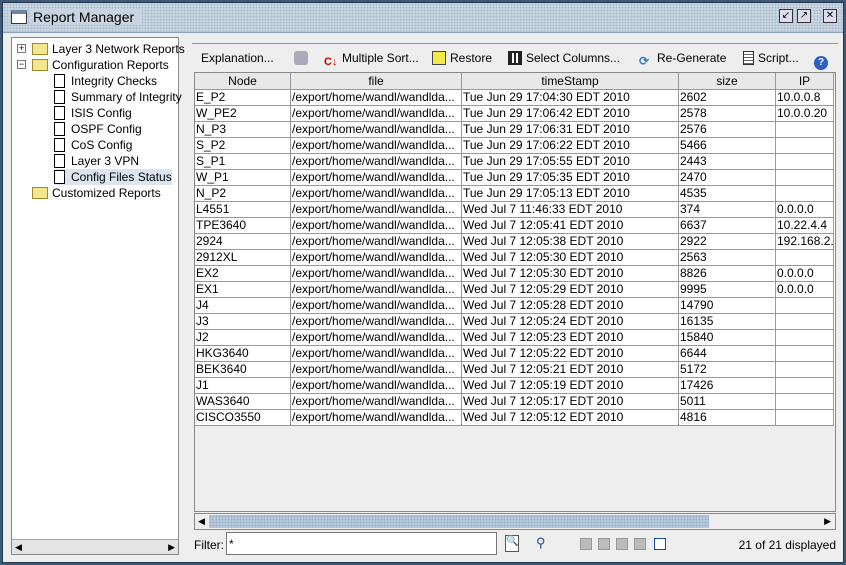 This screenshot has height=565, width=846. Describe the element at coordinates (830, 16) in the screenshot. I see `close-icon: ✕` at that location.